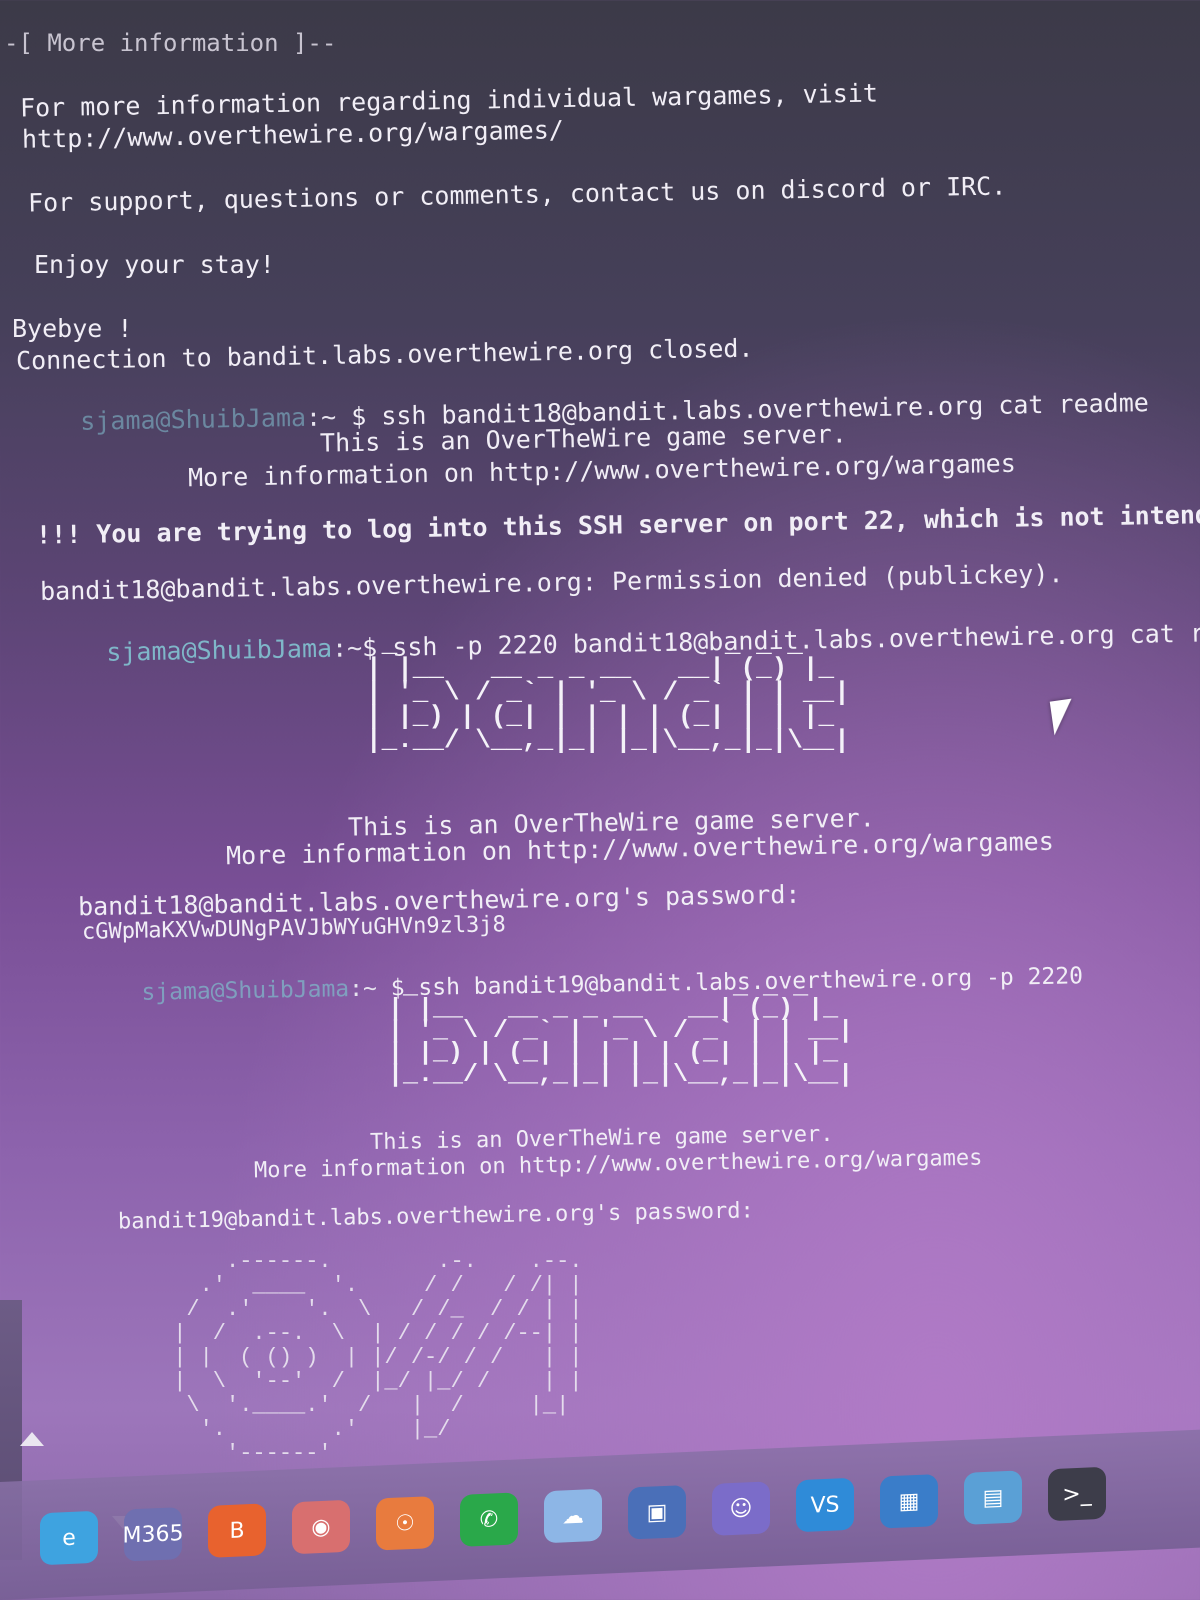  I want to click on calendar-icon: ▦, so click(909, 1501).